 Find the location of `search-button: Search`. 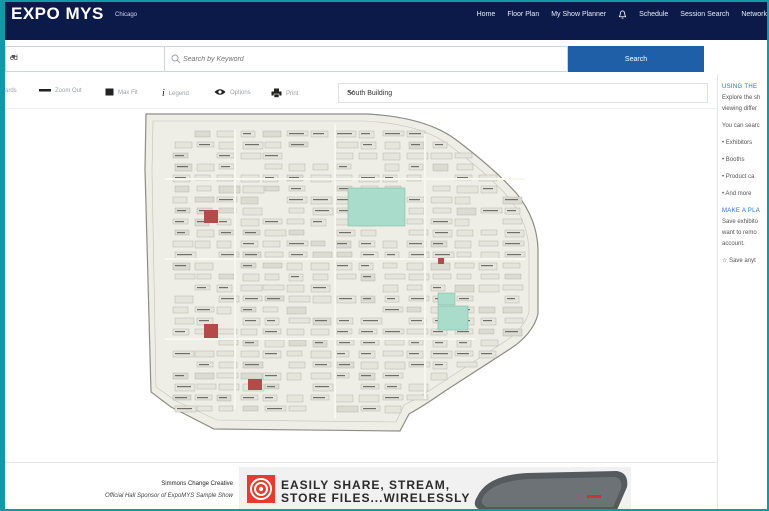

search-button: Search is located at coordinates (636, 59).